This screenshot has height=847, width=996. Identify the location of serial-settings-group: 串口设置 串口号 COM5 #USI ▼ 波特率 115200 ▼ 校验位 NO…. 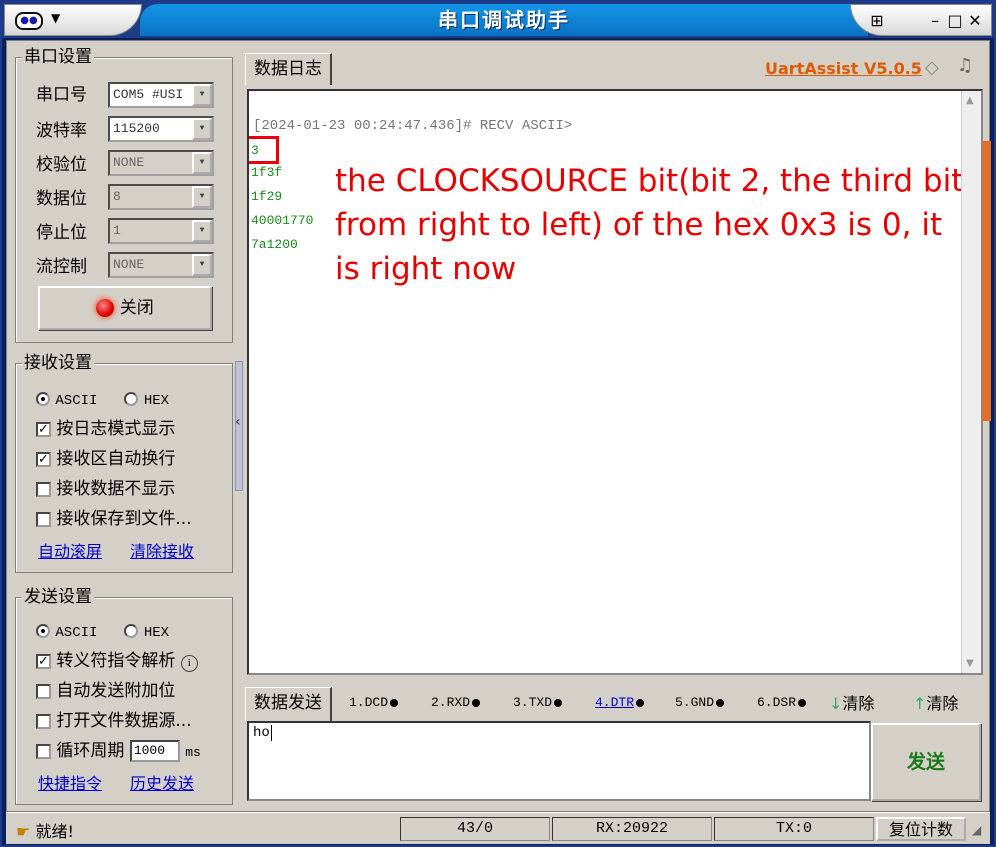
(124, 195).